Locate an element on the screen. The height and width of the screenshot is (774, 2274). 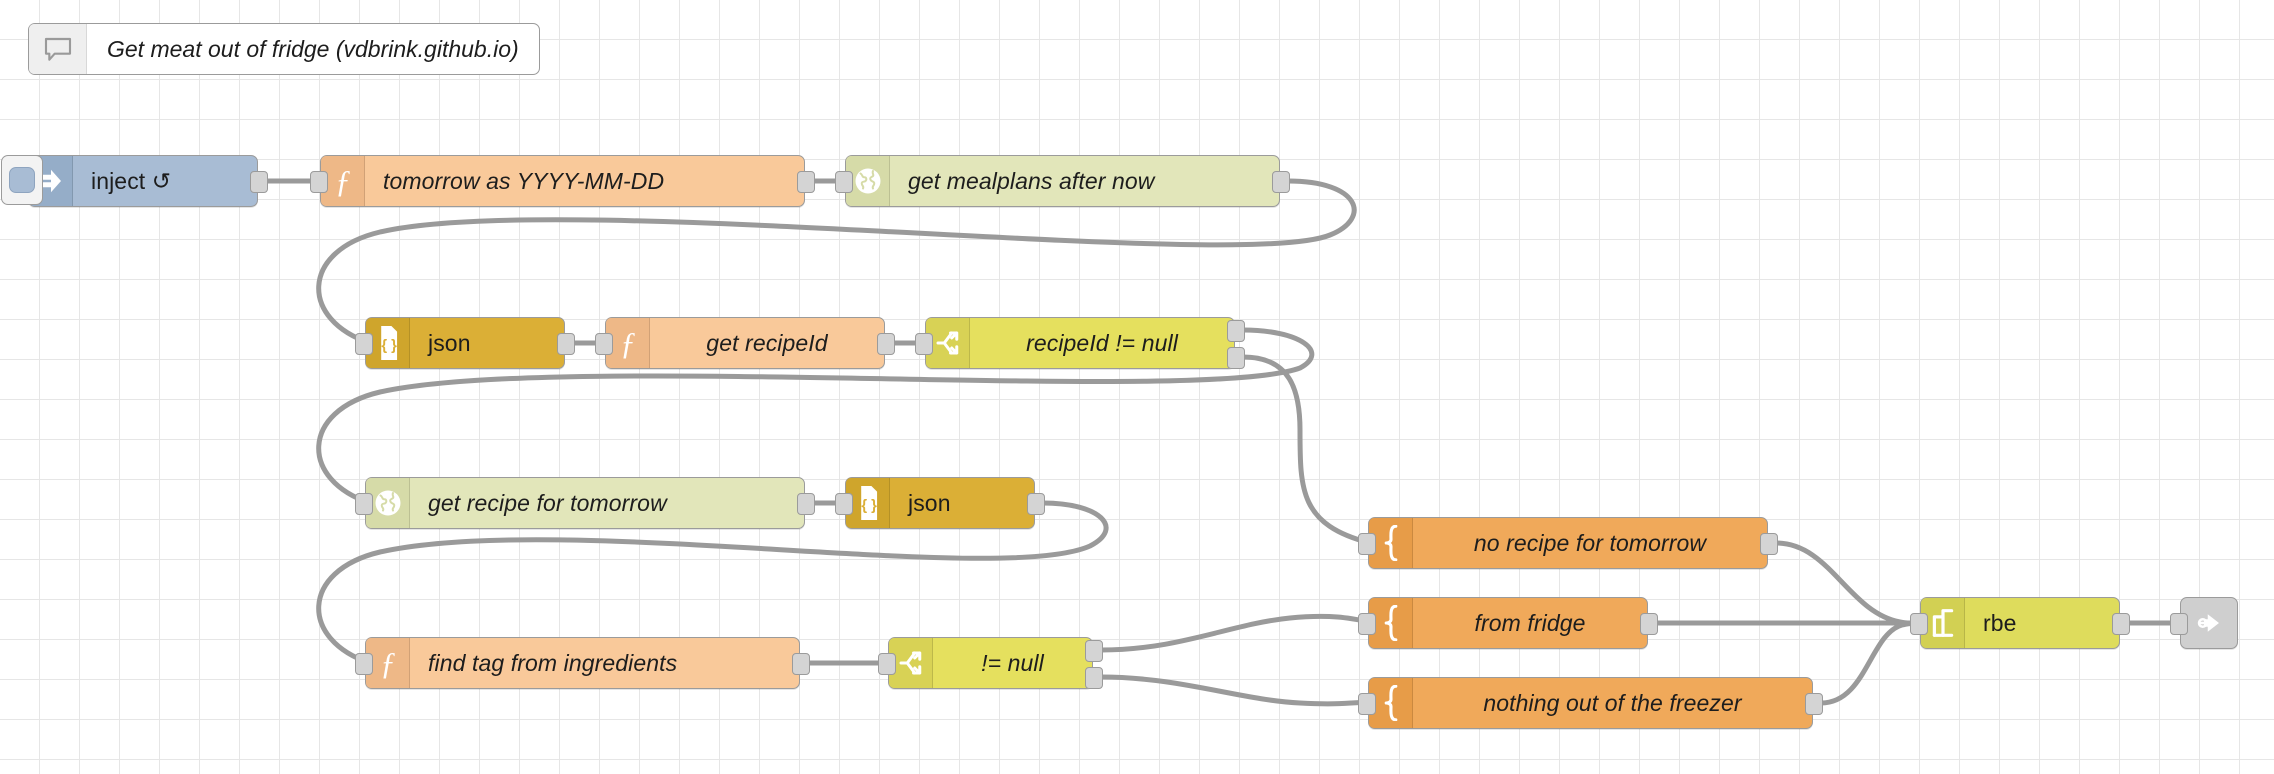
wire-switch2-out1-to-tpl-fridge is located at coordinates (1235, 633).